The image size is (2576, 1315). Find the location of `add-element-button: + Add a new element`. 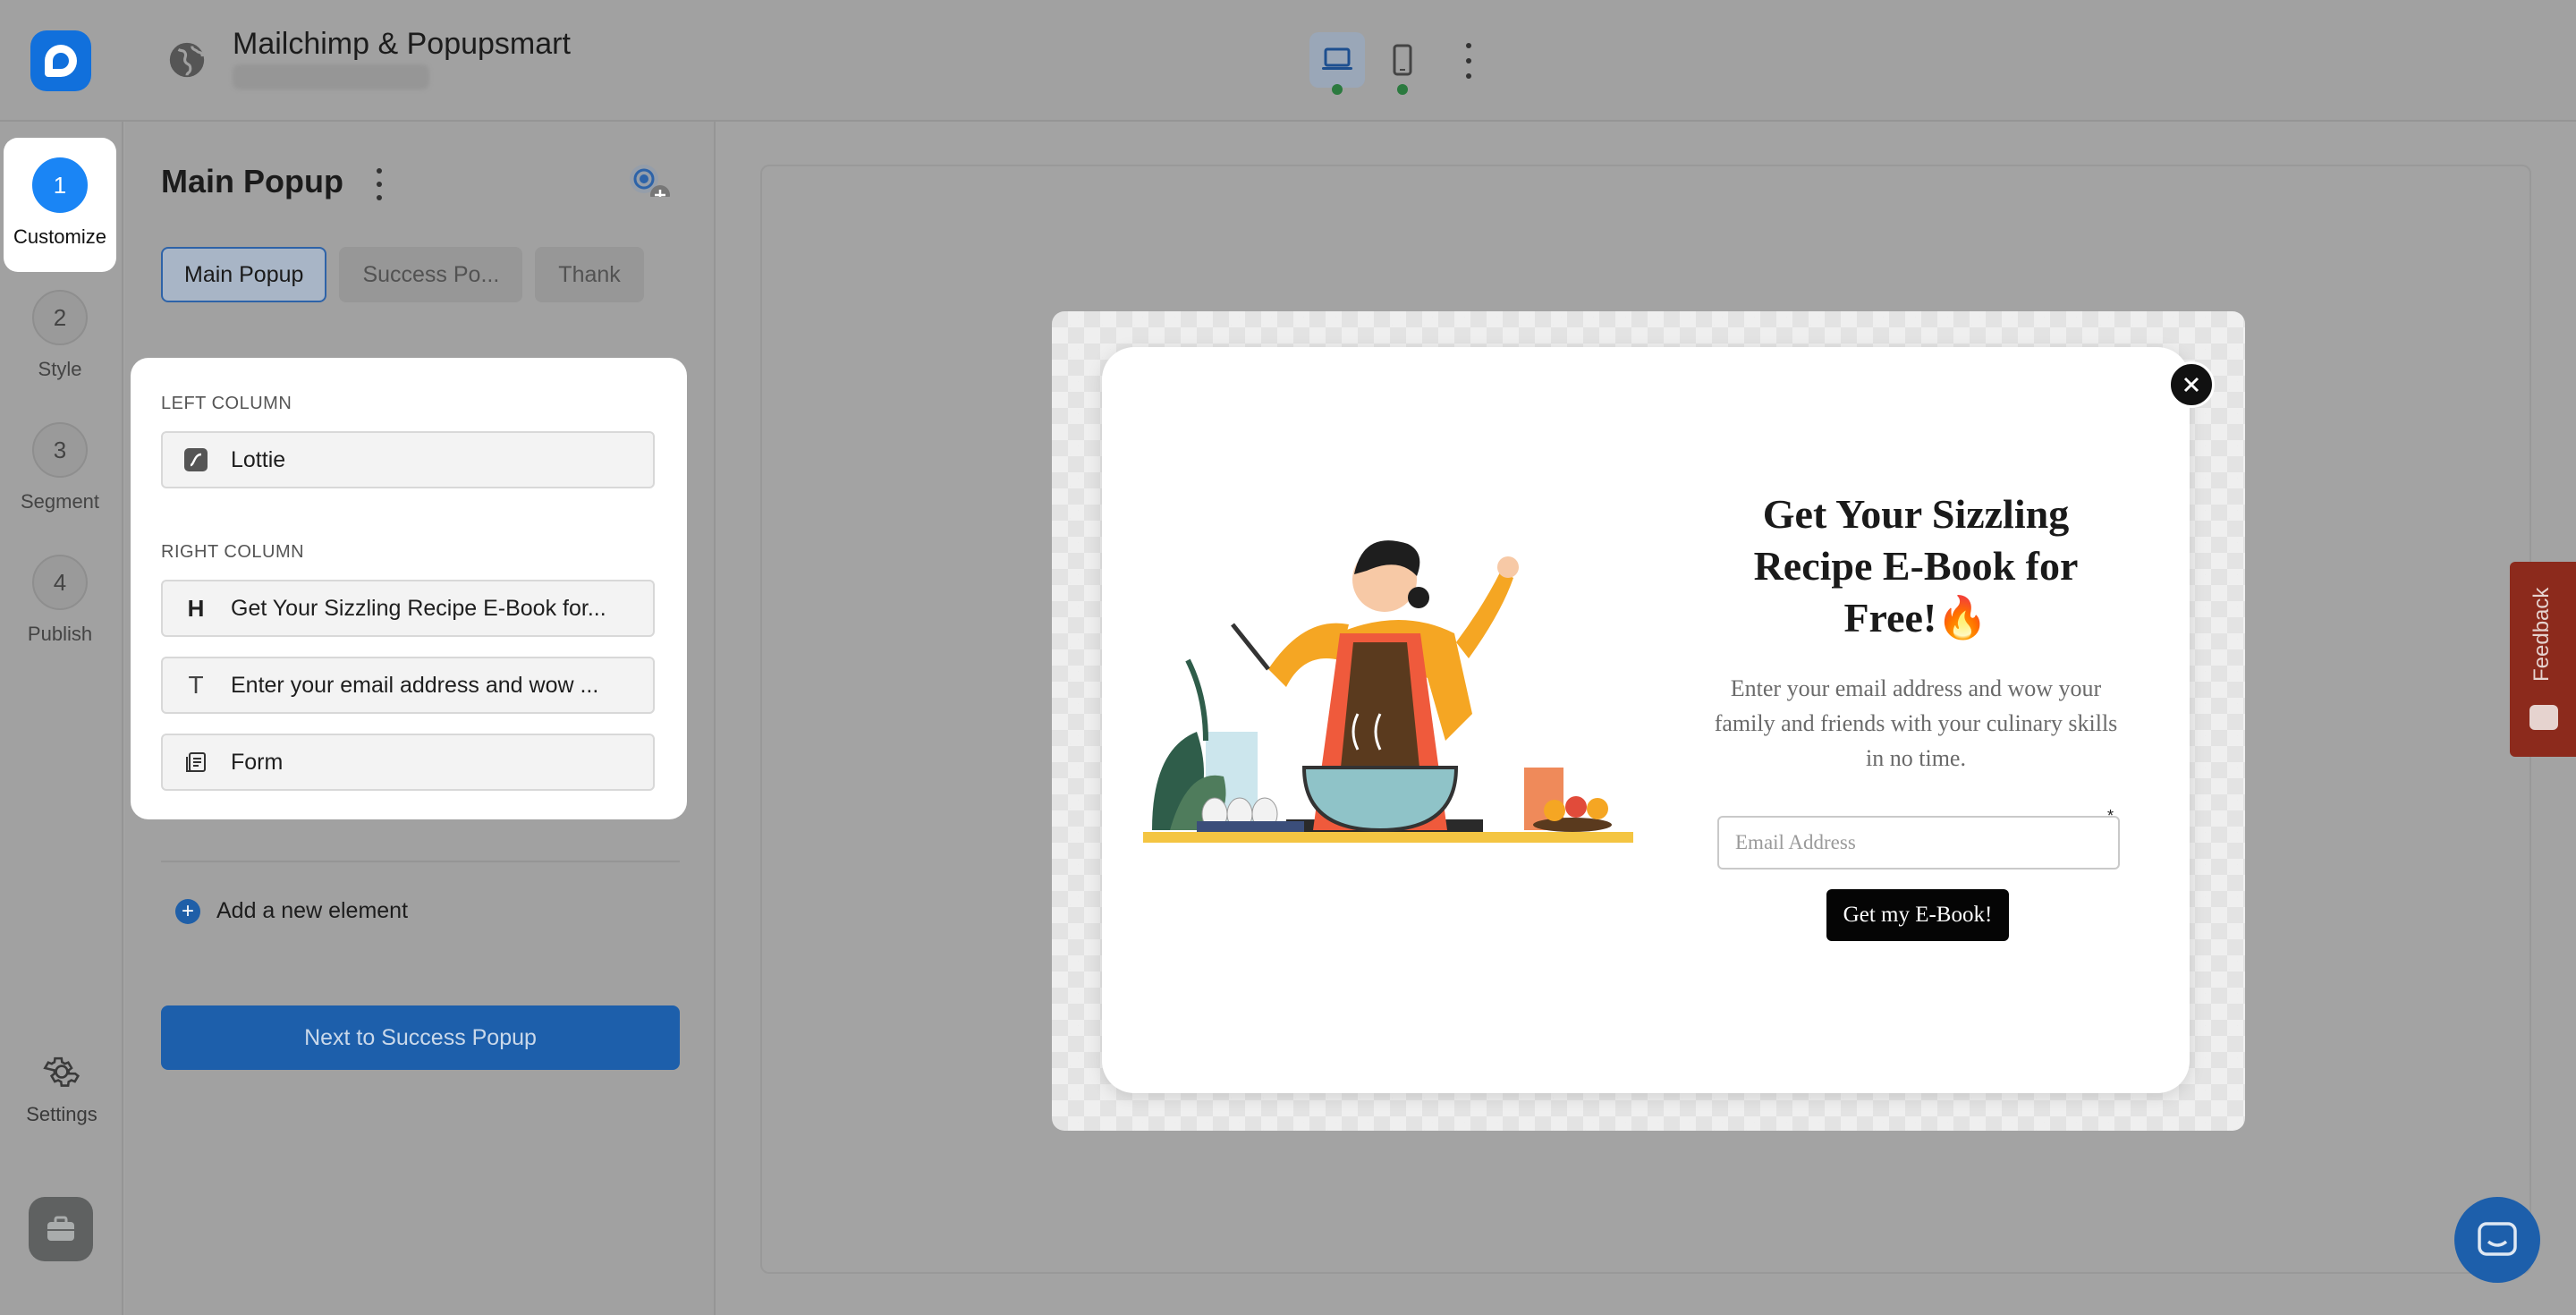

add-element-button: + Add a new element is located at coordinates (291, 911).